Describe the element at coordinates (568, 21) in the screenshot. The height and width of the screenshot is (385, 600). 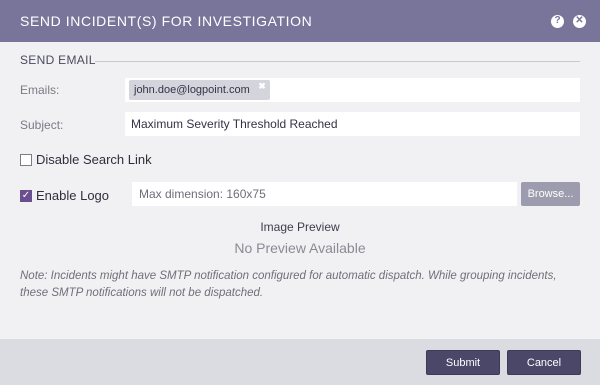
I see `header-icons: ? ✕` at that location.